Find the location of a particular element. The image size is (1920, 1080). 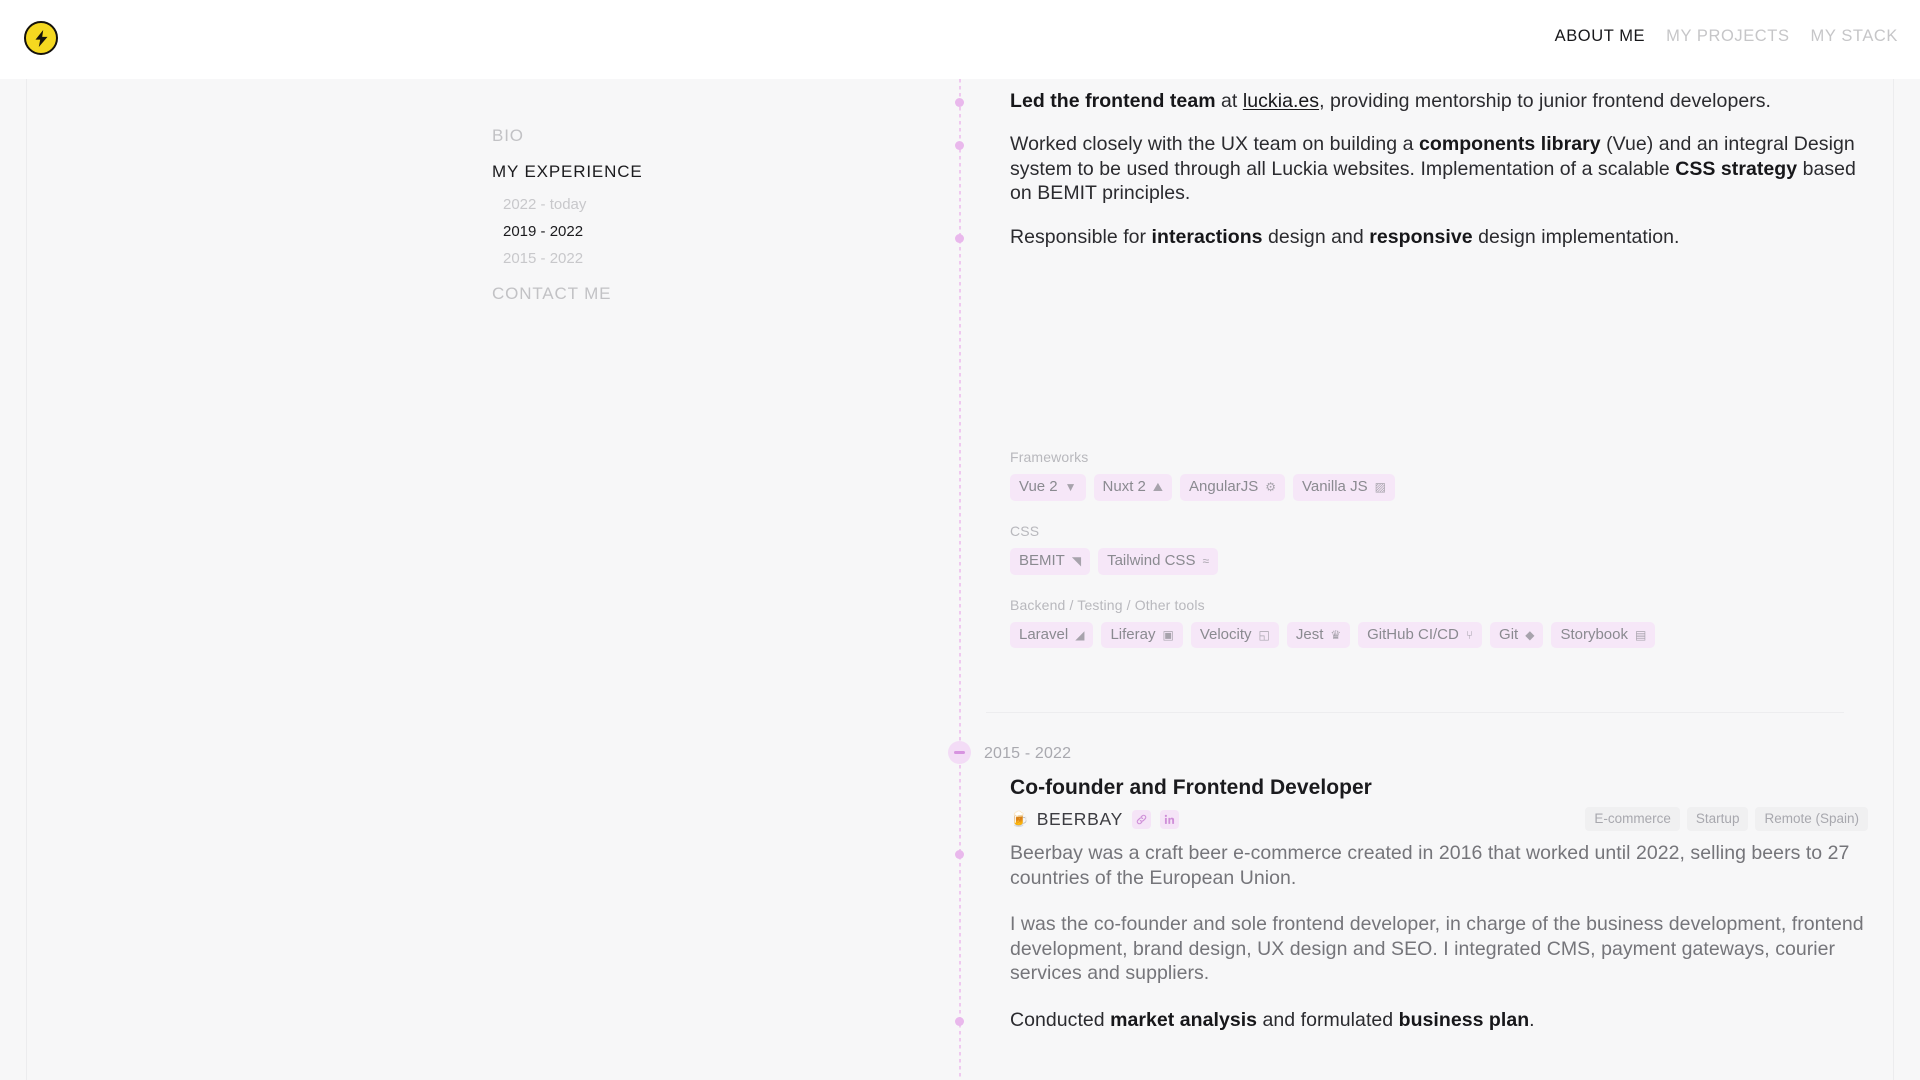

stack-tag-label: Liferay is located at coordinates (1133, 634).